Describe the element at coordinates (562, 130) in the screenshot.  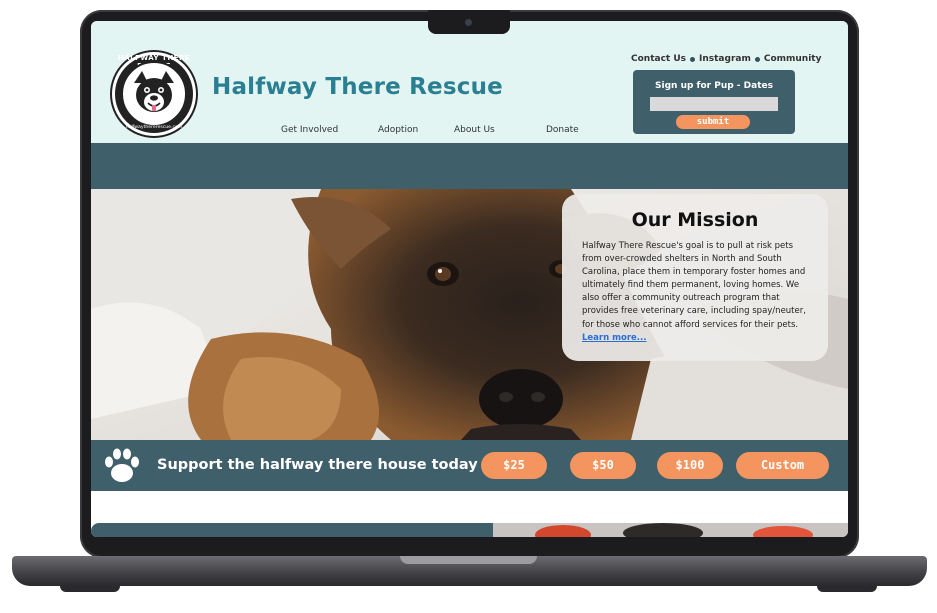
I see `nav-donate: Donate` at that location.